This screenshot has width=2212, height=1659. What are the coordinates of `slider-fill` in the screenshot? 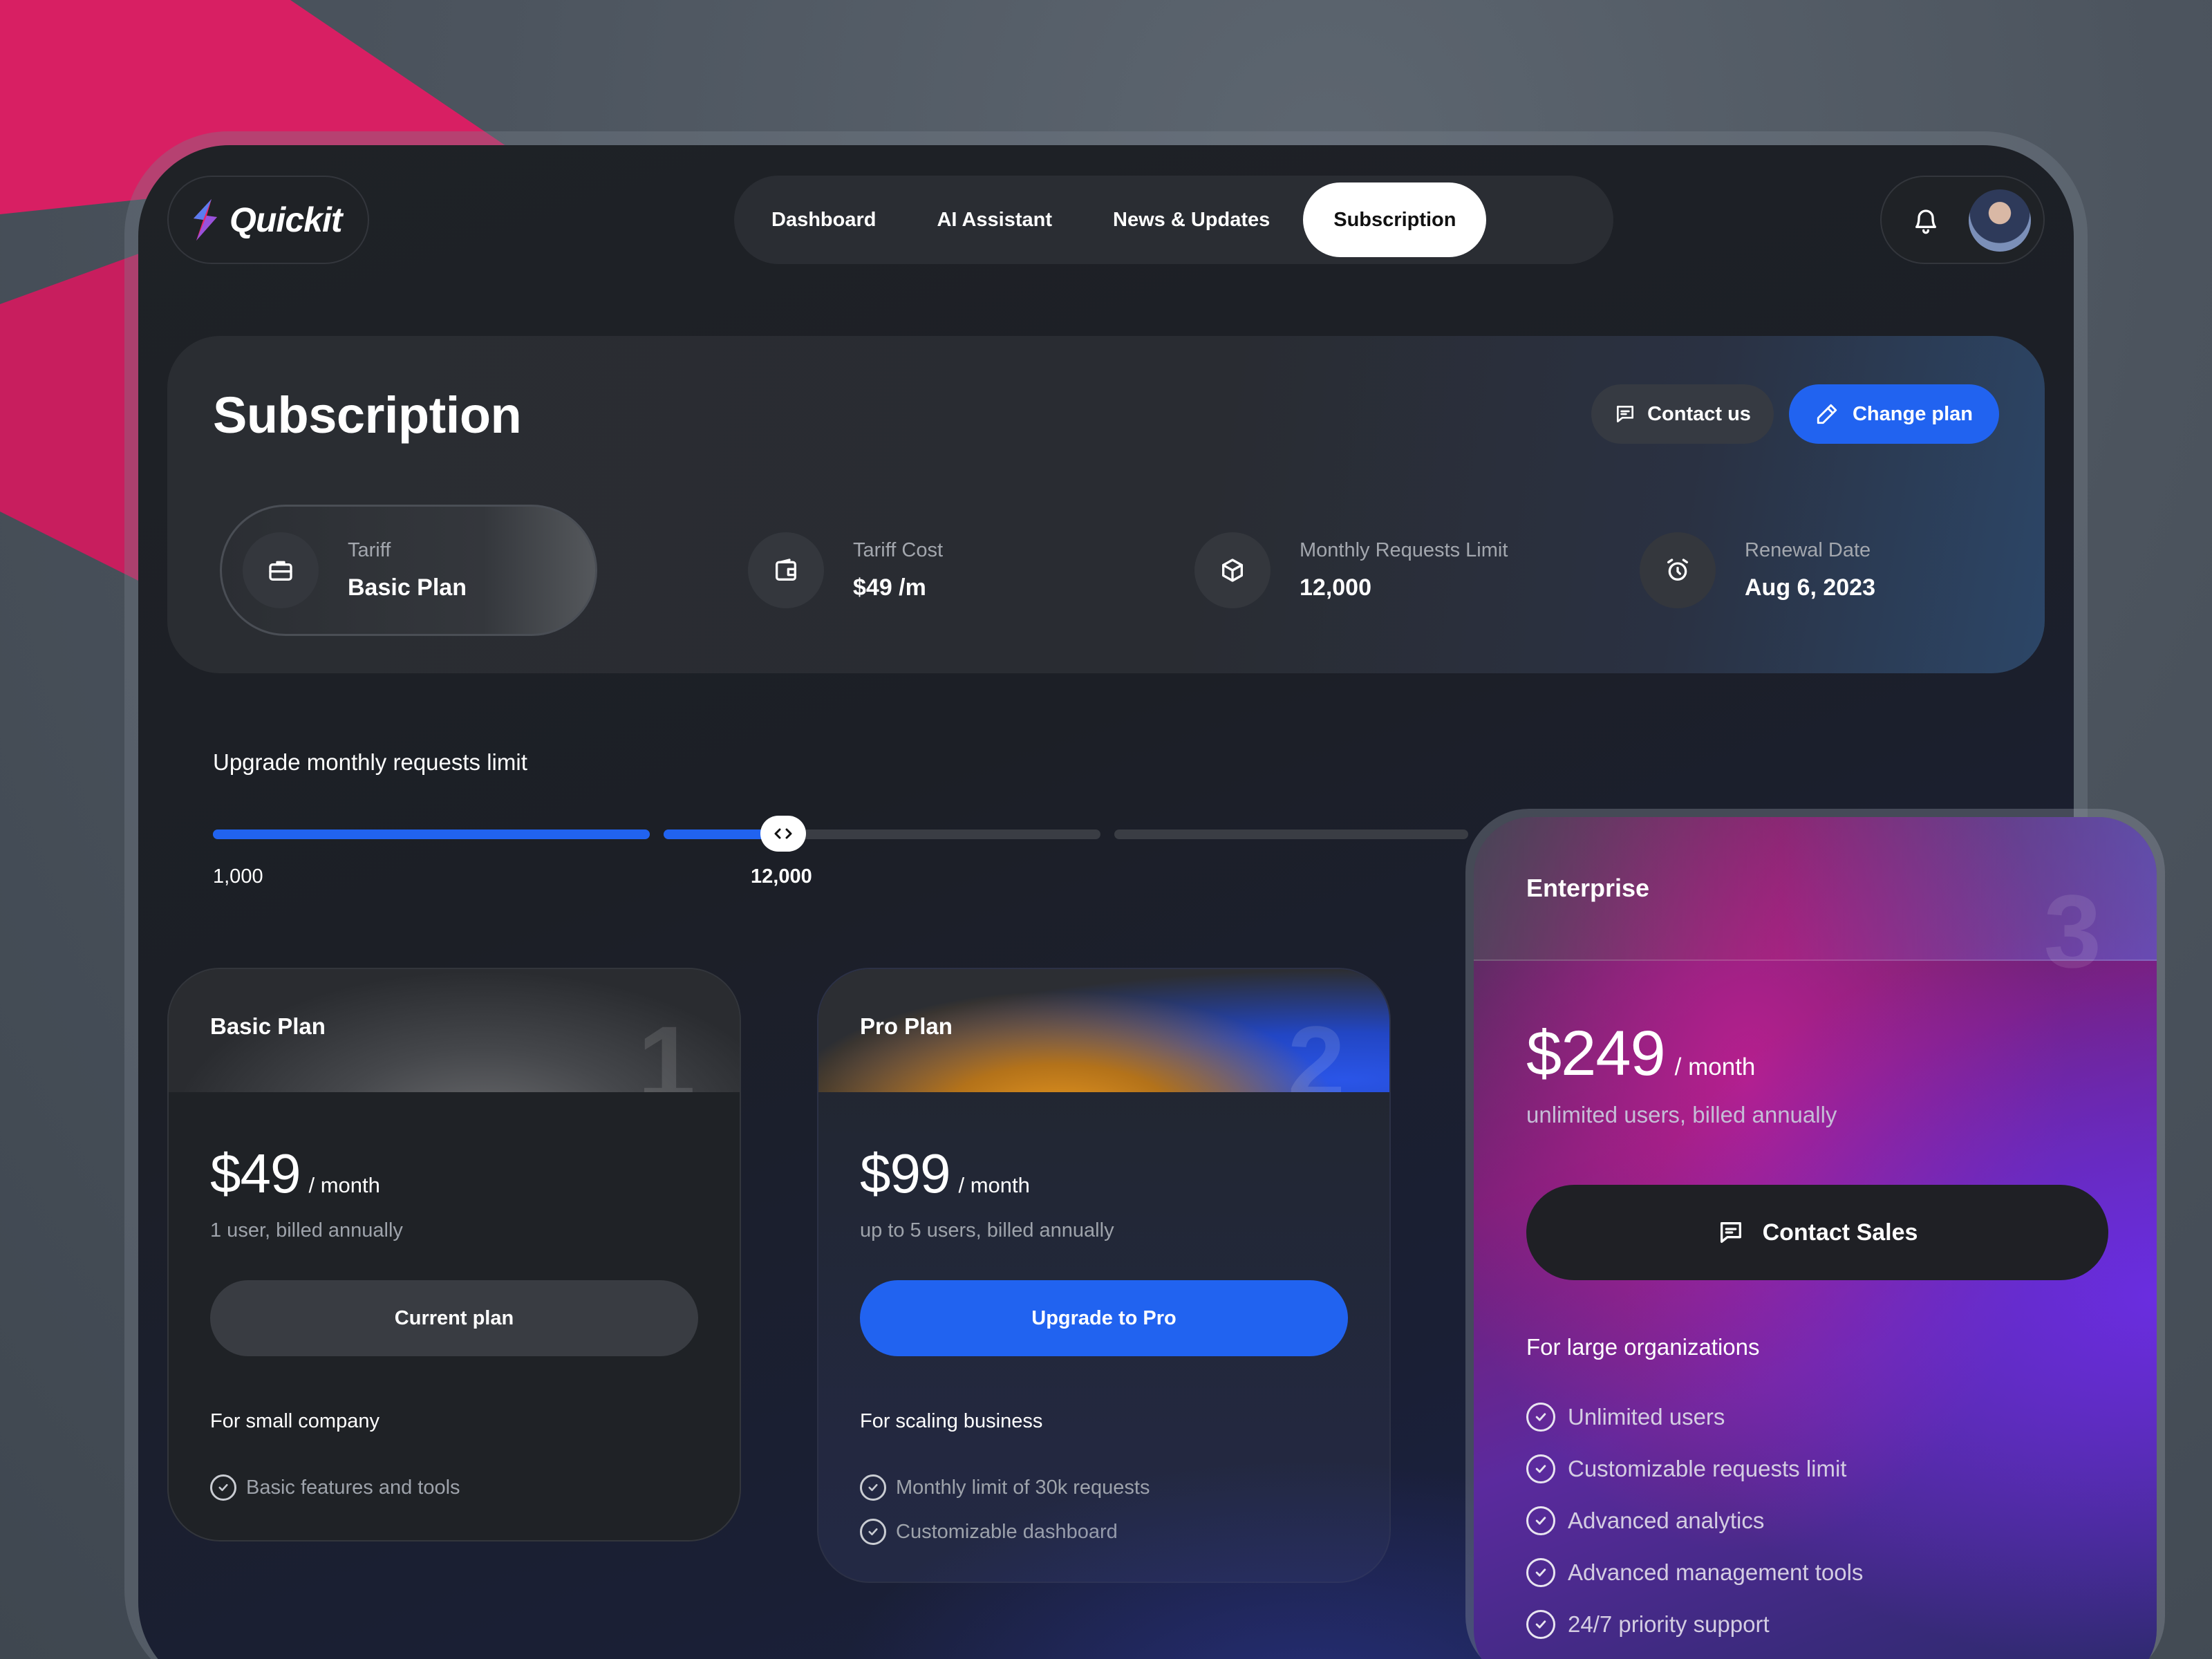 It's located at (432, 835).